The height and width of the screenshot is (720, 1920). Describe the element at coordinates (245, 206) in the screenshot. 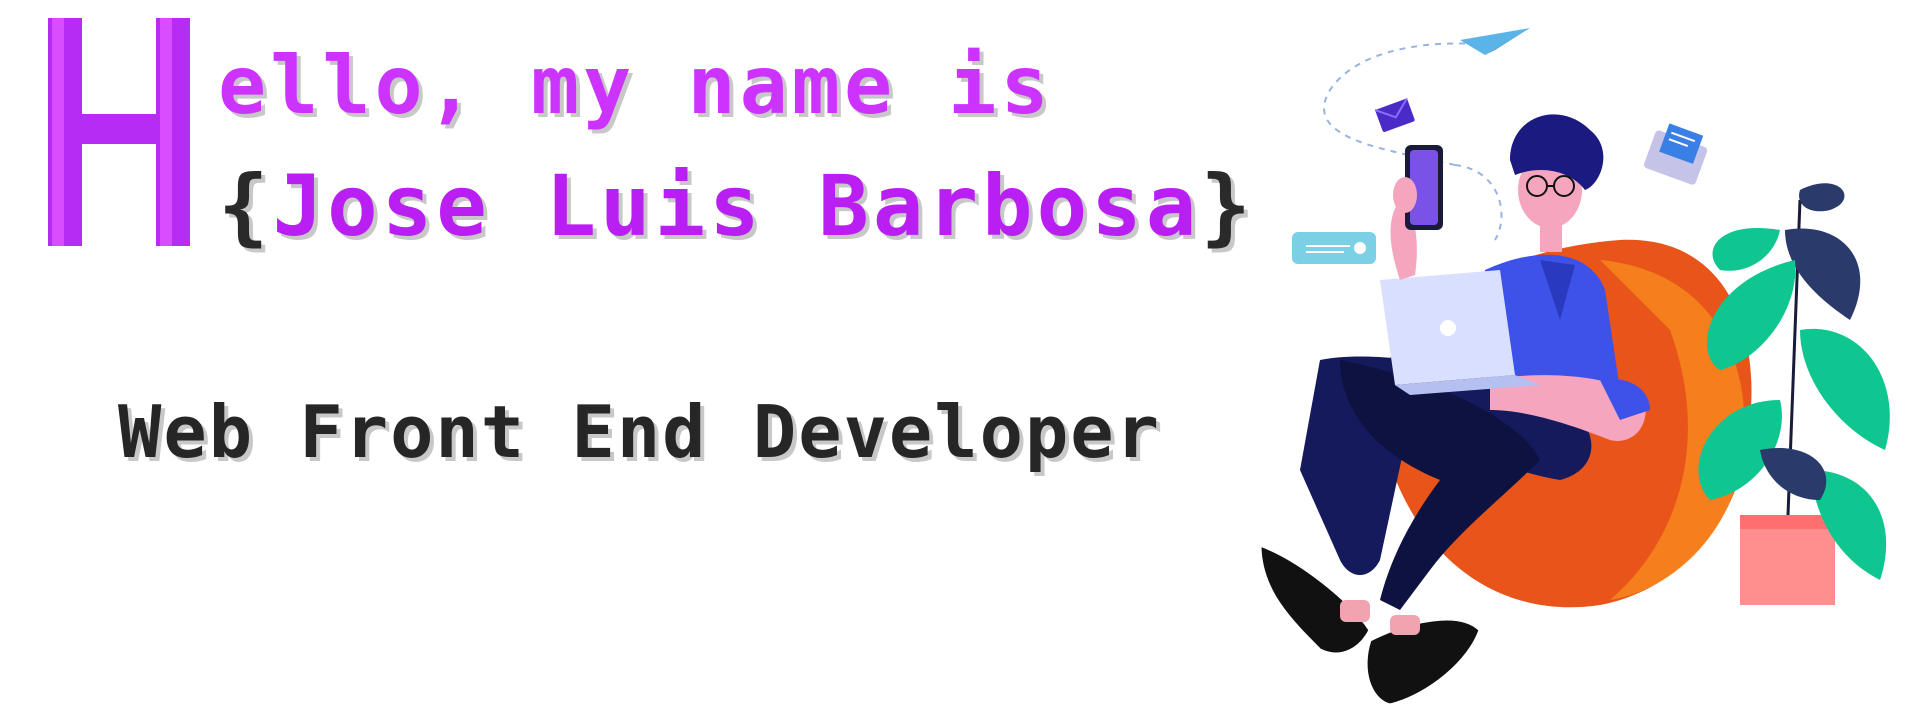

I see `open-brace: {` at that location.